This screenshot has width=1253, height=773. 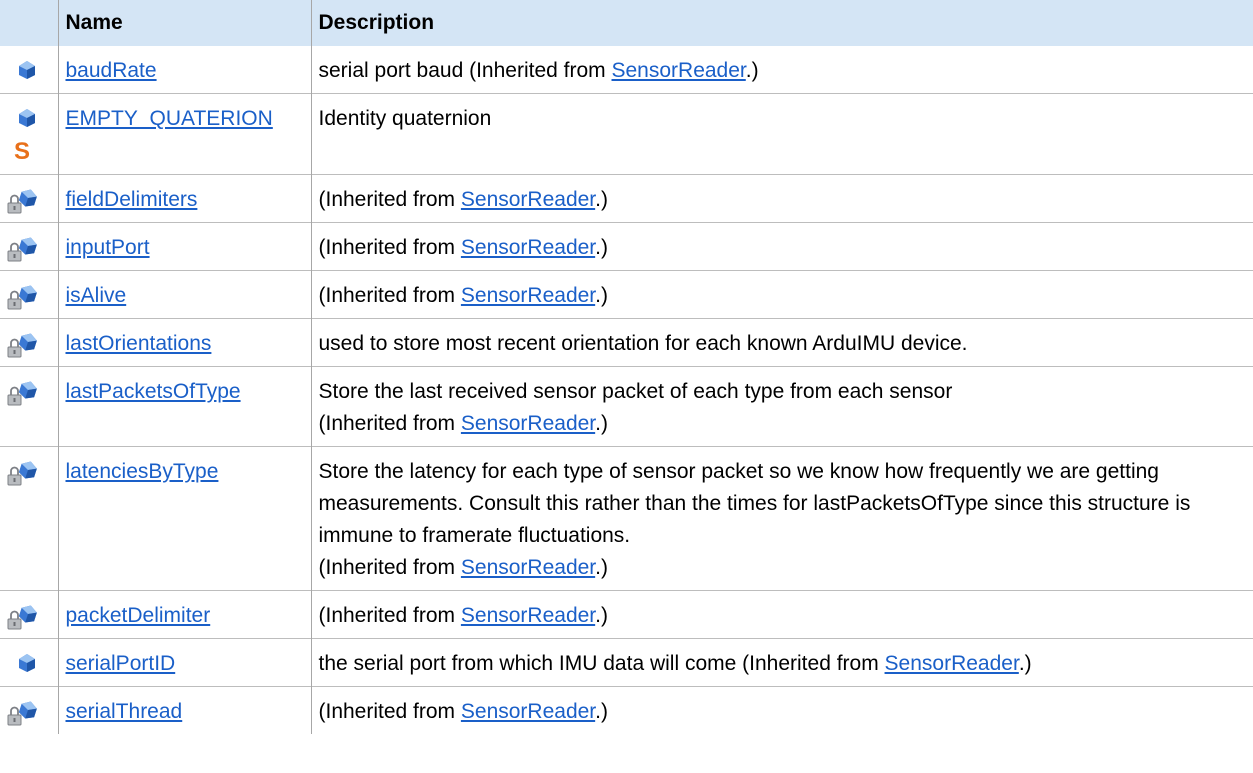 I want to click on member-name-cell: isAlive, so click(x=185, y=294).